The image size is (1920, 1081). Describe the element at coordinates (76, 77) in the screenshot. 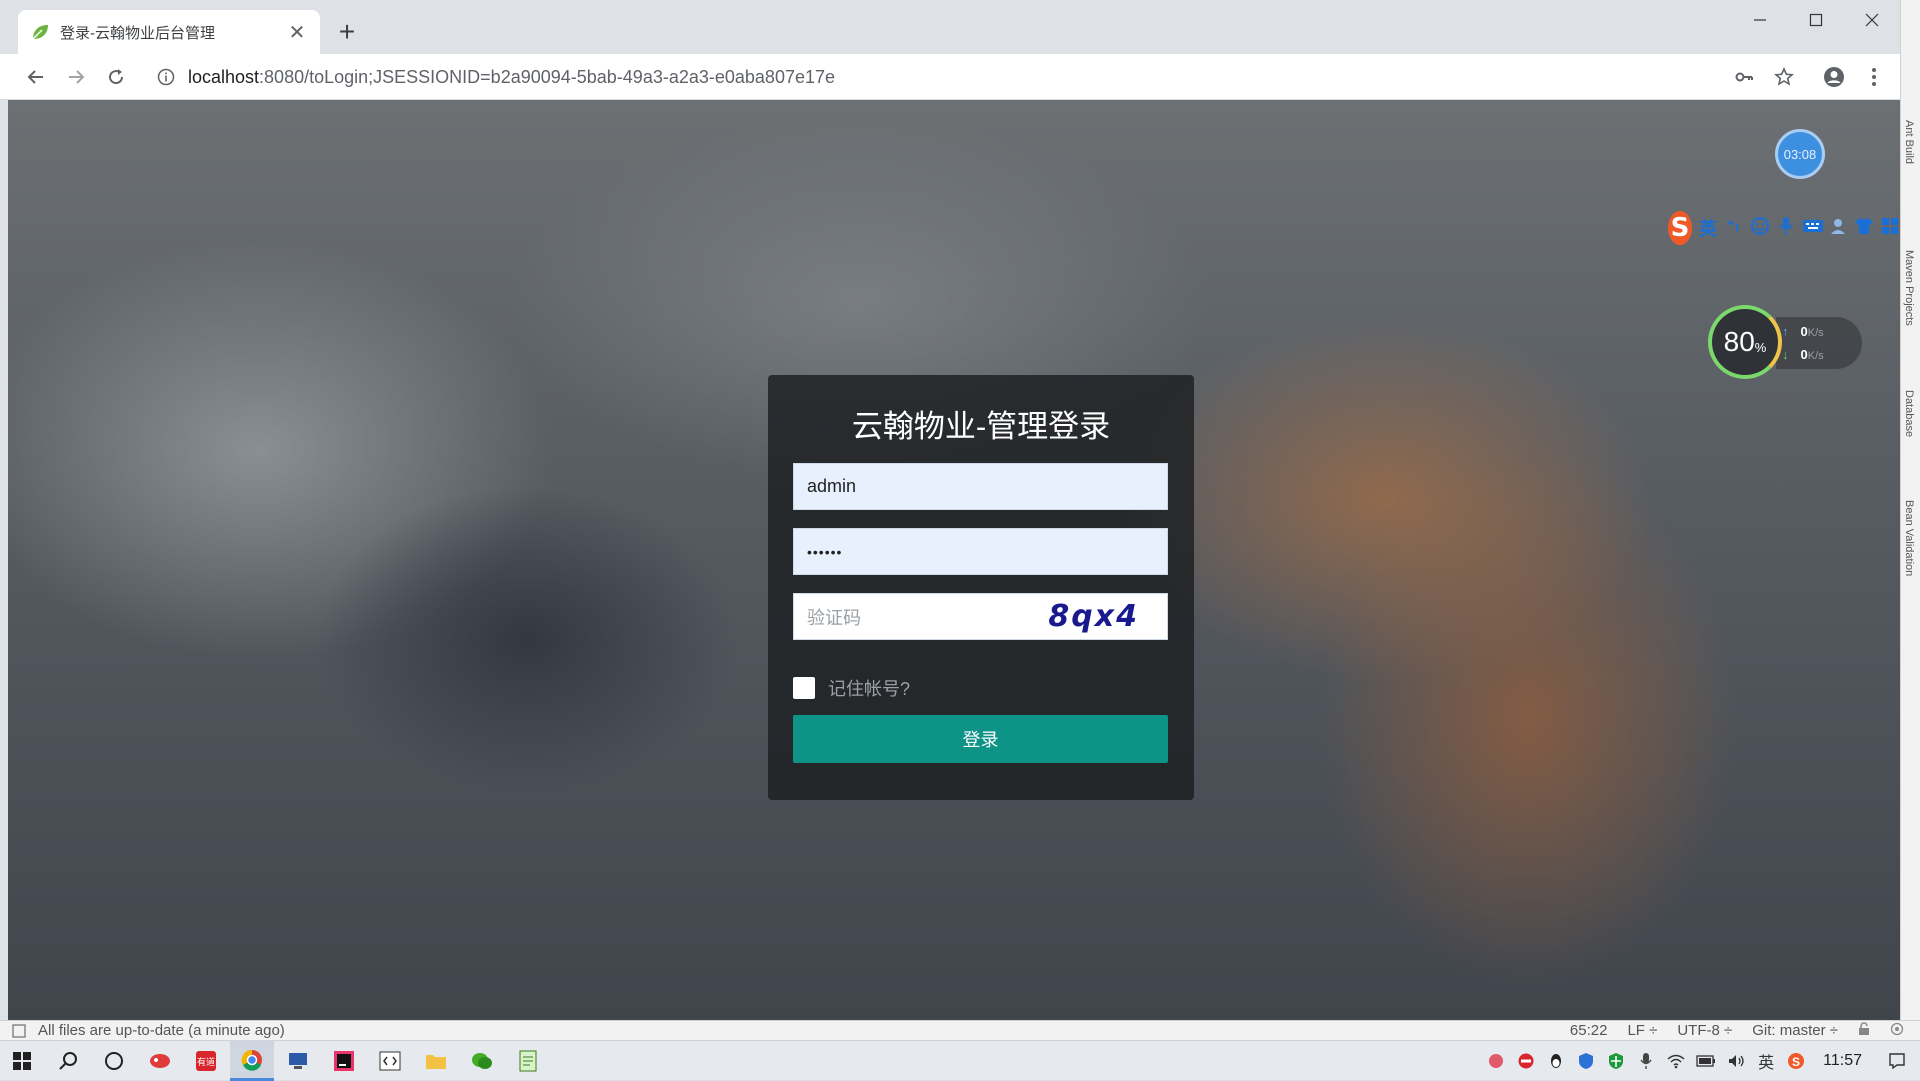

I see `forward-button` at that location.